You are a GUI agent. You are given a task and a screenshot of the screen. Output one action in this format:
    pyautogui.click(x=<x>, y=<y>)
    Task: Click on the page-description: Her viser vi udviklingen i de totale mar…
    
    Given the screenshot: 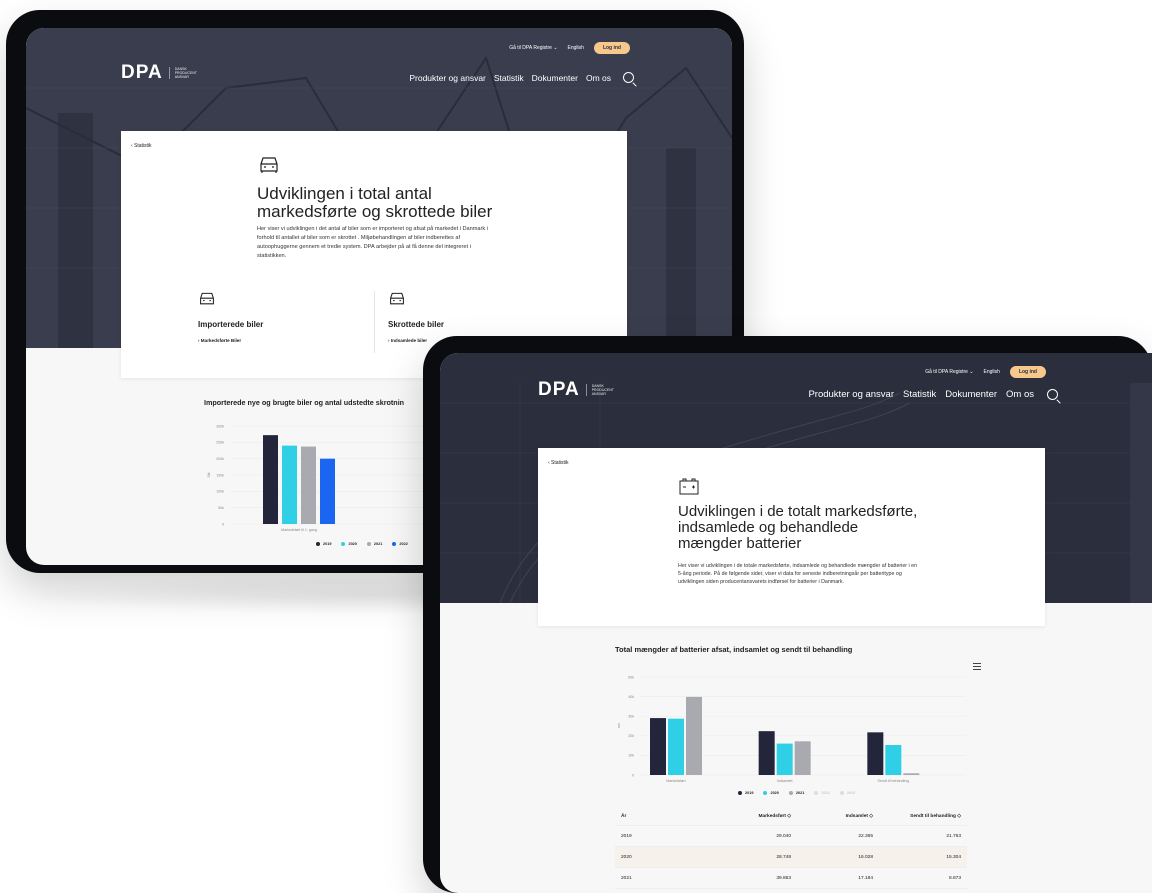 What is the action you would take?
    pyautogui.click(x=798, y=574)
    